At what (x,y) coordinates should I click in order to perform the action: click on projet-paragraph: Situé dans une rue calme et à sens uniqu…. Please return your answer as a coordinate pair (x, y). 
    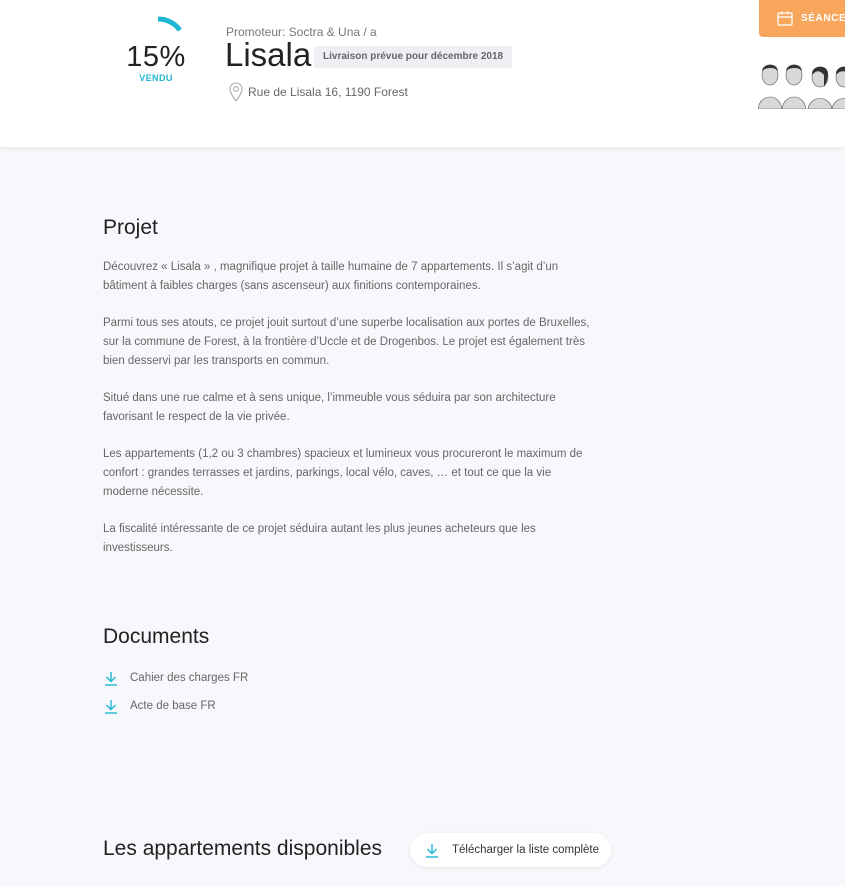
    Looking at the image, I should click on (329, 407).